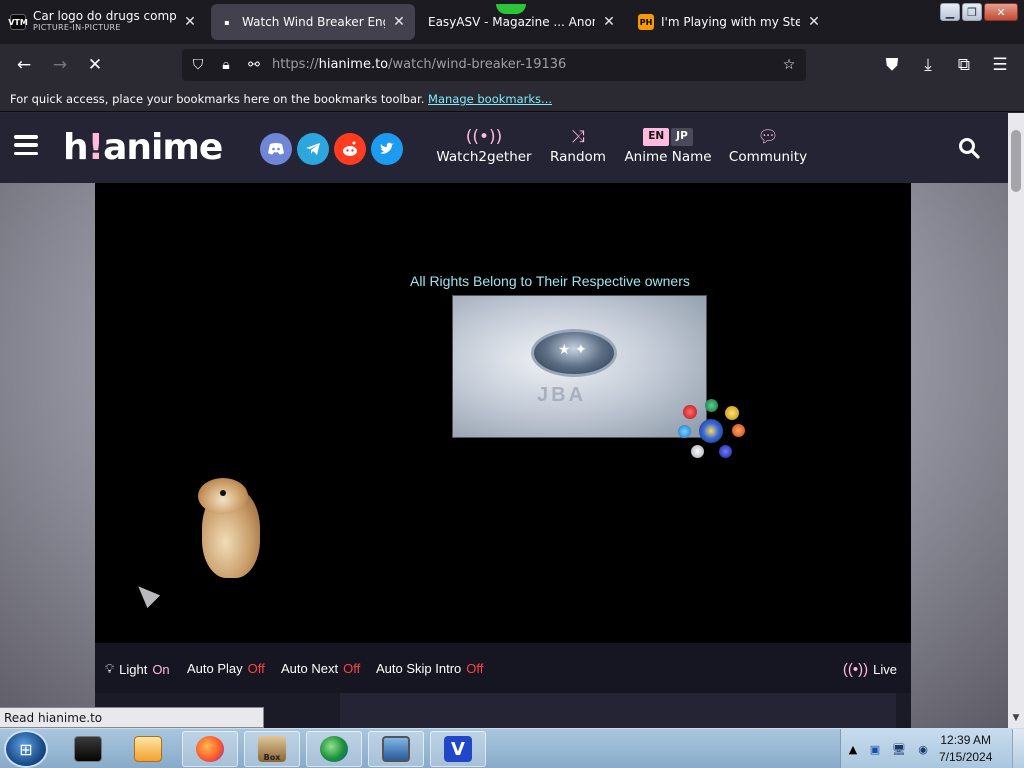  I want to click on menu-hamburger-icon: ☰, so click(1000, 65).